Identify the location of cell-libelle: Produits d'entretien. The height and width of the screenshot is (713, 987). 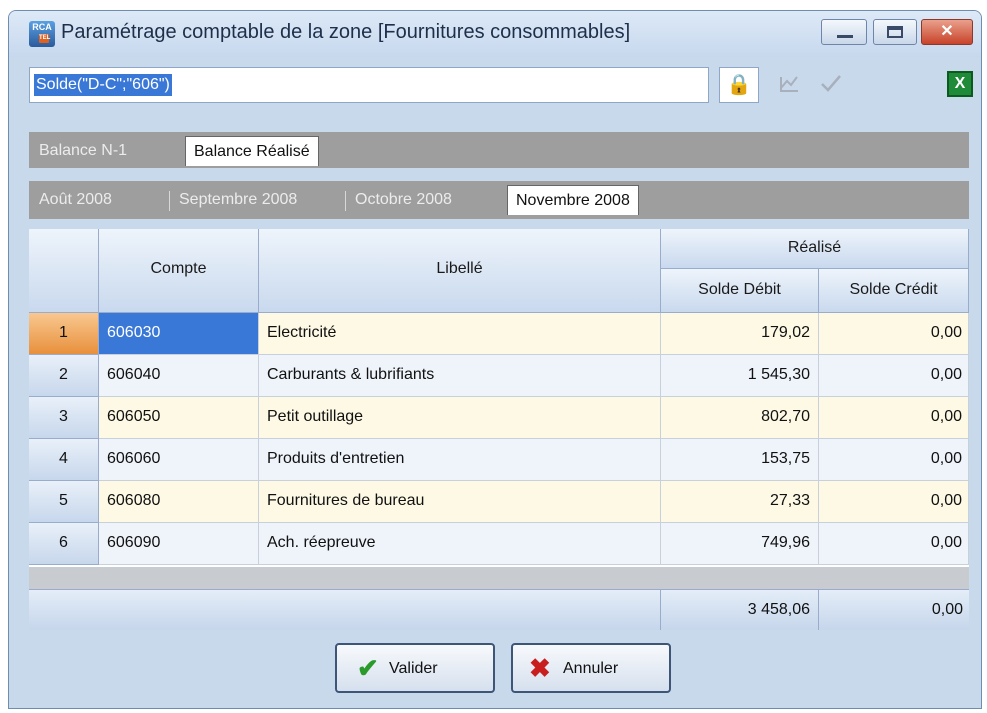
(460, 460).